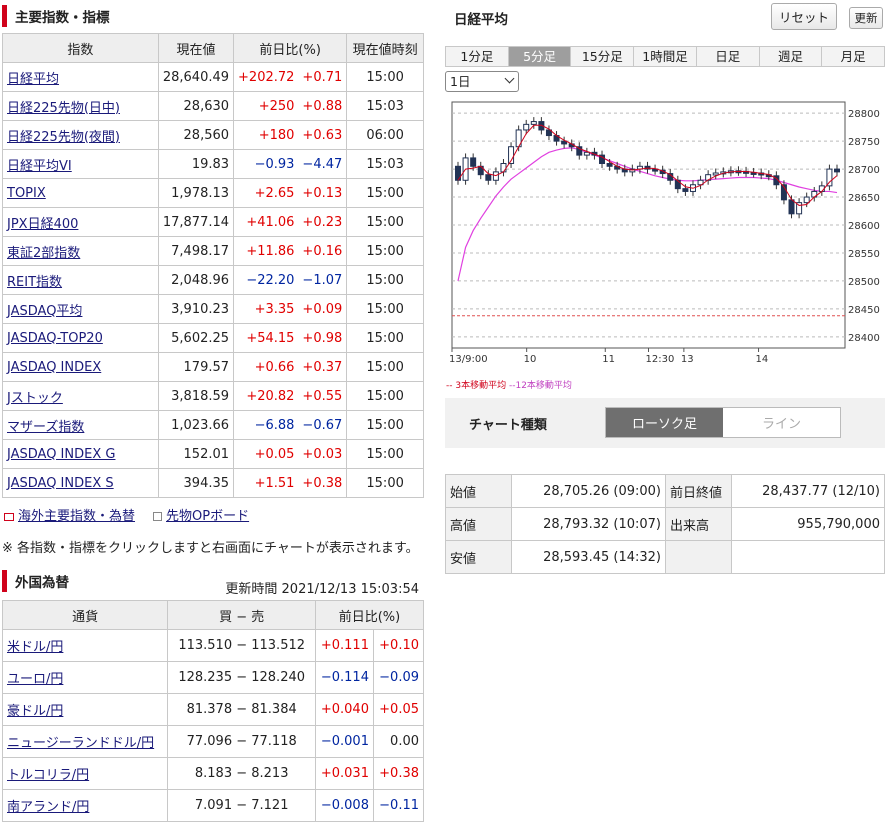  I want to click on index-value: 17,877.14, so click(196, 222).